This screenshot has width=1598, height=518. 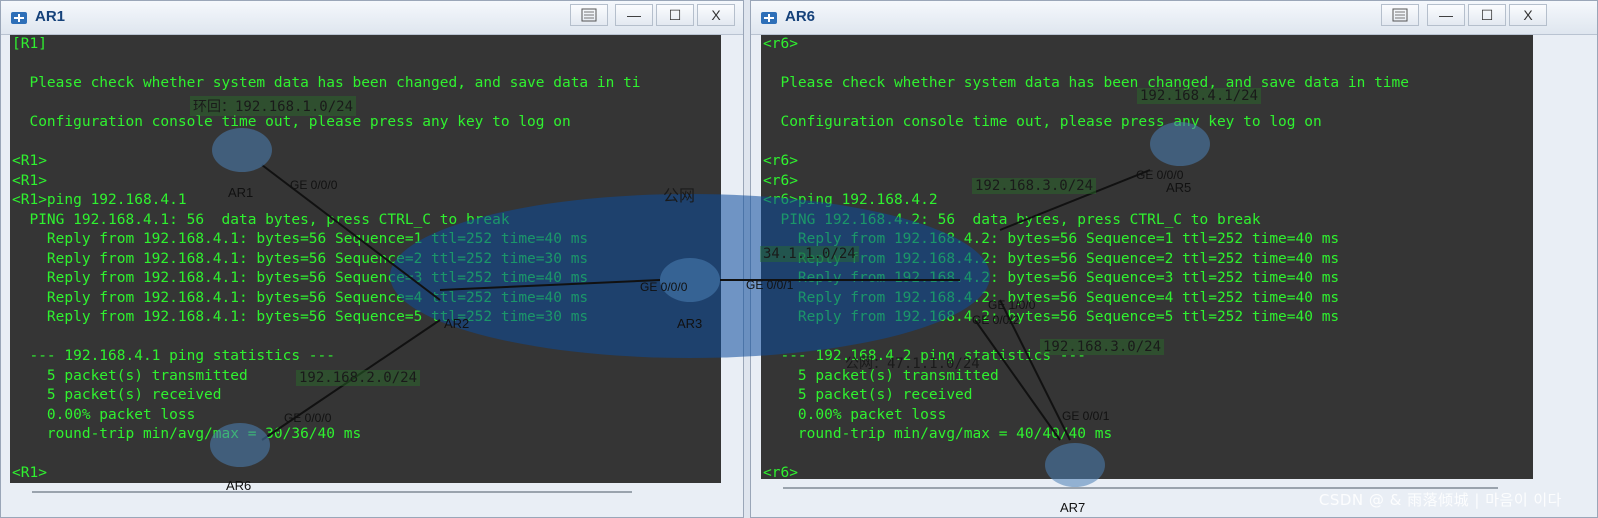 I want to click on device-label-ar1: AR1, so click(x=241, y=192).